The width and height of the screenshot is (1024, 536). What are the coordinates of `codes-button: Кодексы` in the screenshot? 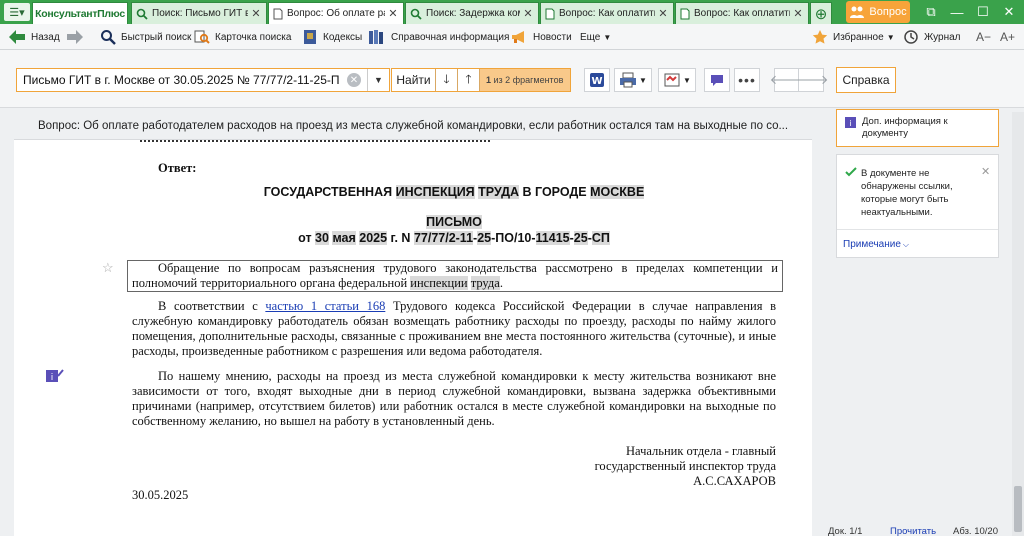 It's located at (332, 37).